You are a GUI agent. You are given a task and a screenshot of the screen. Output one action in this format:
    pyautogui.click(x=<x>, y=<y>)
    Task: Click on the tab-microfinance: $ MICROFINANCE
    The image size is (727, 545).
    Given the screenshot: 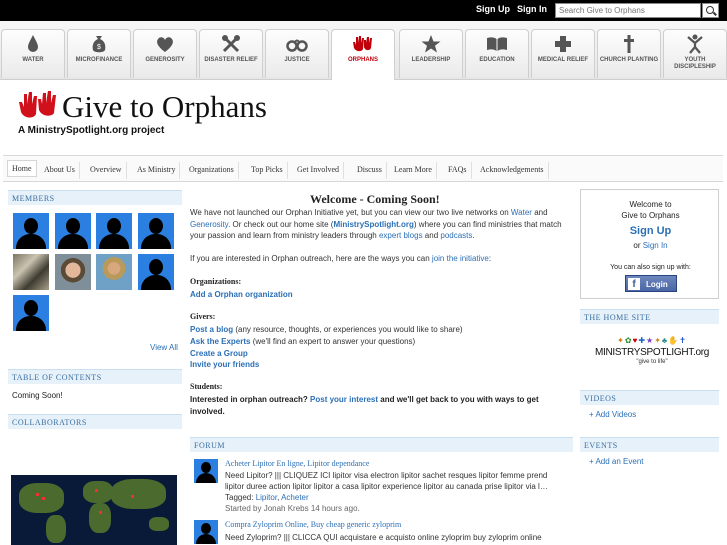 What is the action you would take?
    pyautogui.click(x=99, y=53)
    